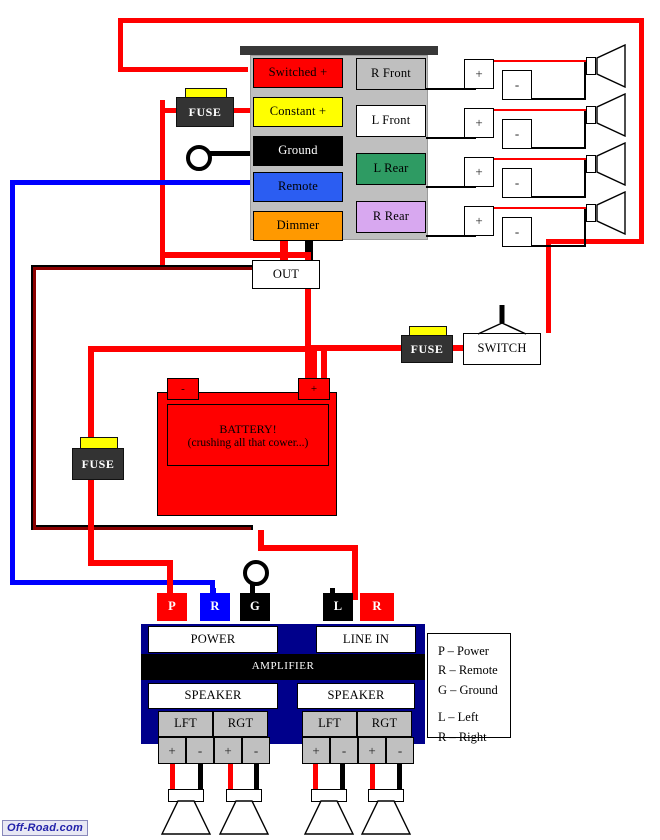 The height and width of the screenshot is (840, 660). I want to click on amp-speaker-3-cone-icon, so click(329, 817).